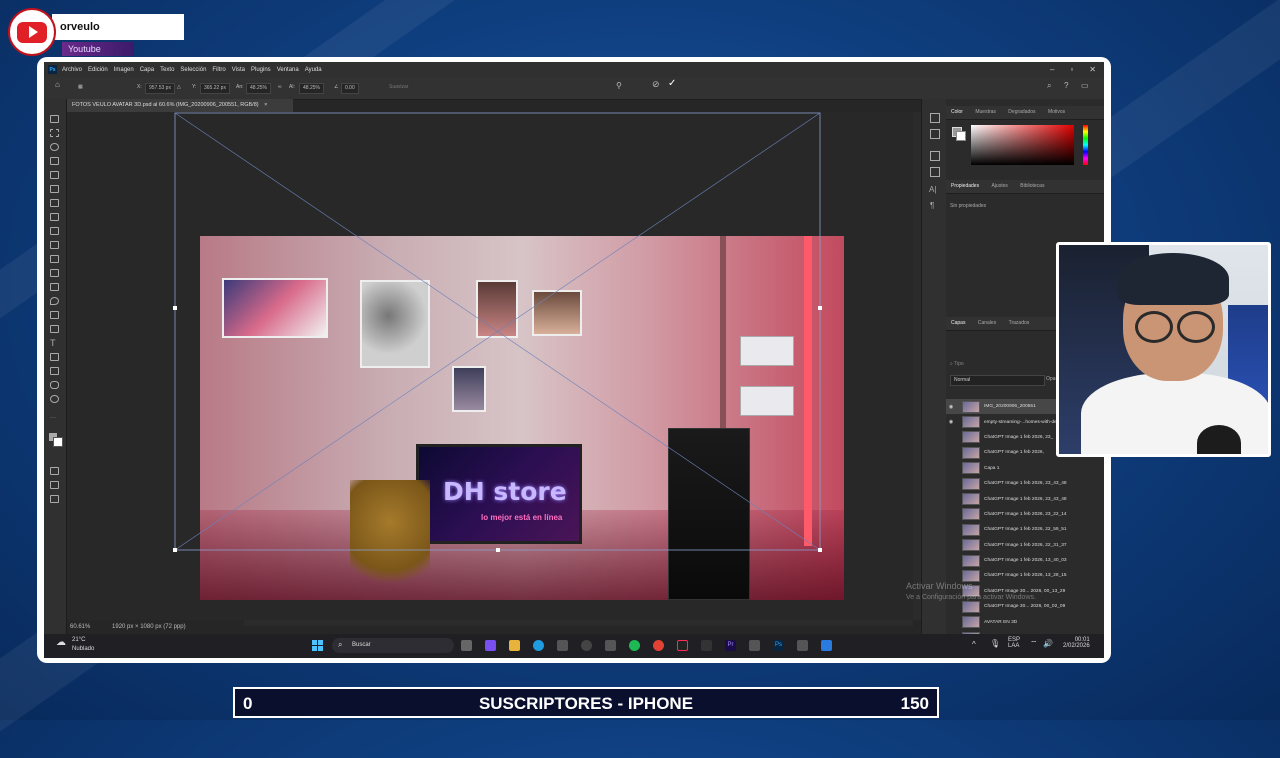 This screenshot has width=1280, height=758. Describe the element at coordinates (932, 205) in the screenshot. I see `paragraph-icon: ¶` at that location.